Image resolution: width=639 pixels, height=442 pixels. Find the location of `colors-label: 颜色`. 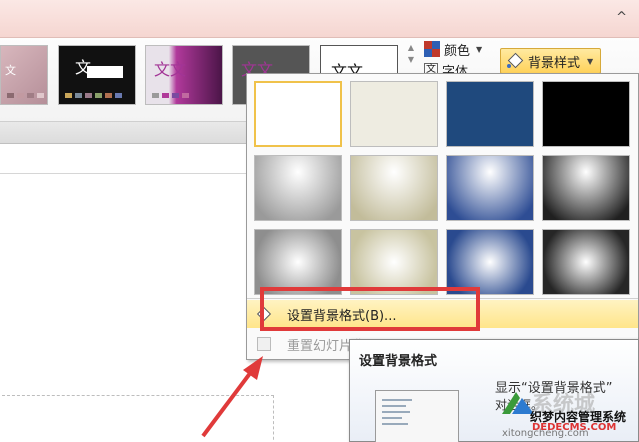

colors-label: 颜色 is located at coordinates (457, 51).